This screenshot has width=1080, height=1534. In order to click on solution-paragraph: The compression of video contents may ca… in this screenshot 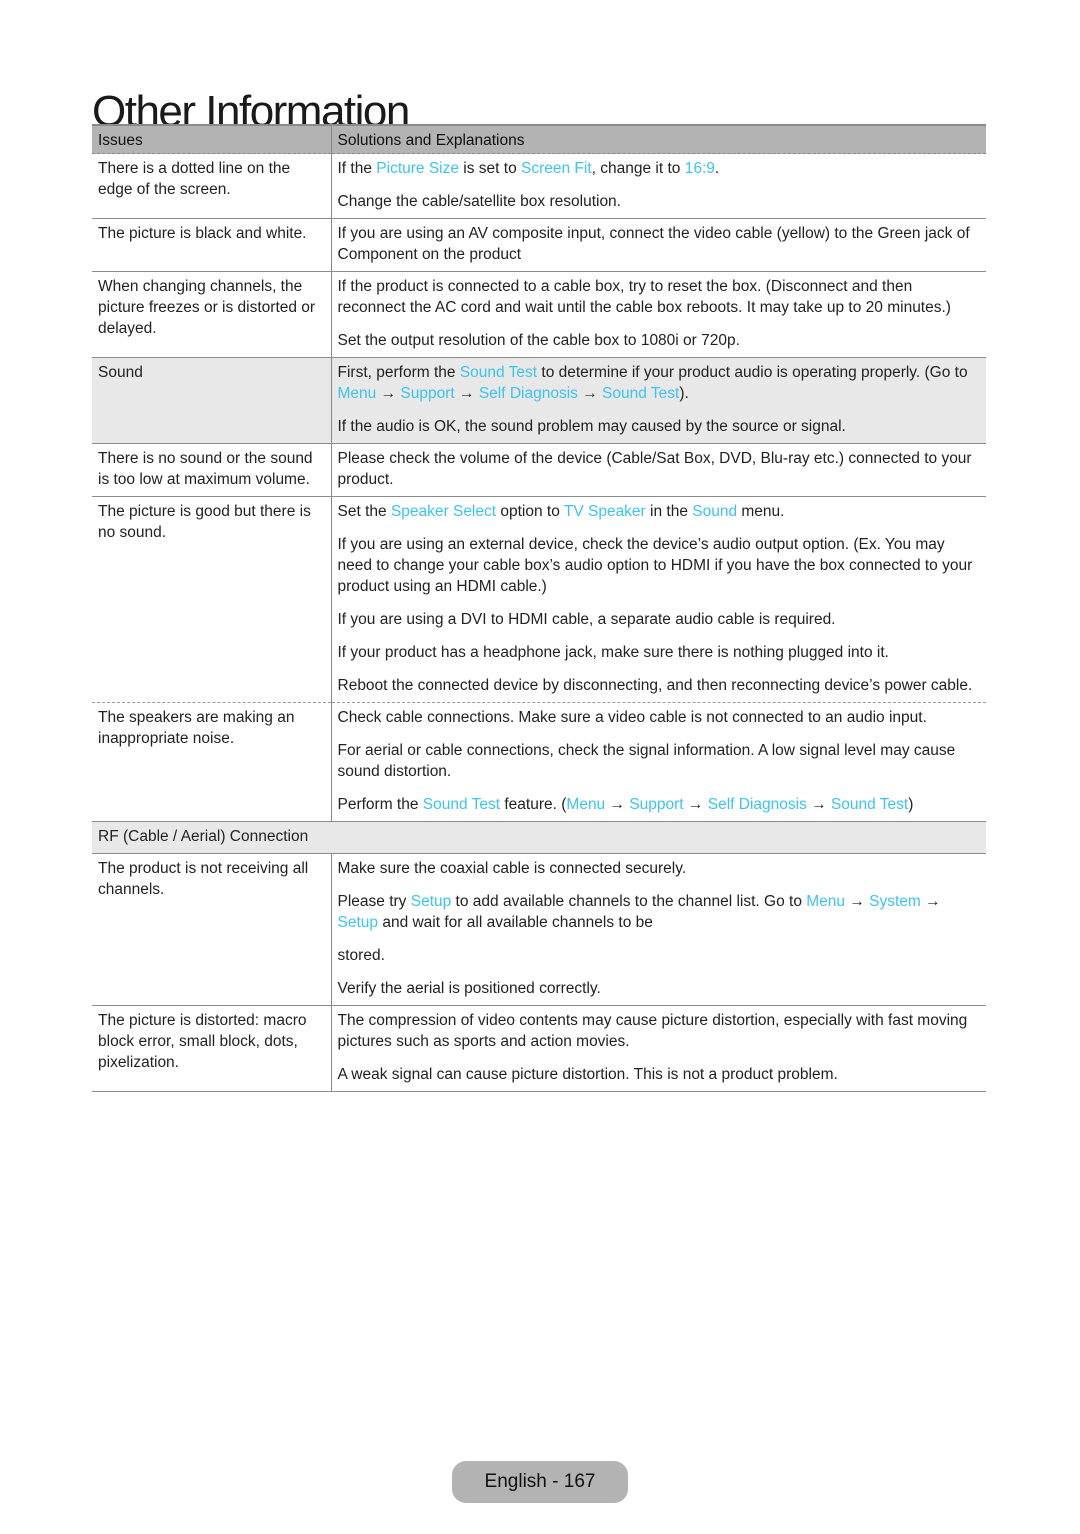, I will do `click(659, 1031)`.